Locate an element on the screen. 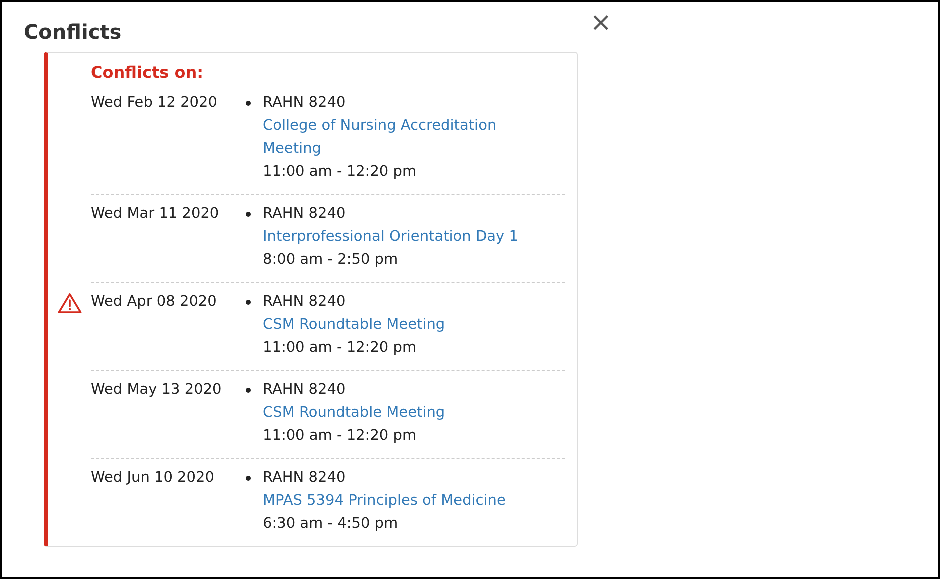 The image size is (942, 581). dialog-title: Conflicts is located at coordinates (73, 31).